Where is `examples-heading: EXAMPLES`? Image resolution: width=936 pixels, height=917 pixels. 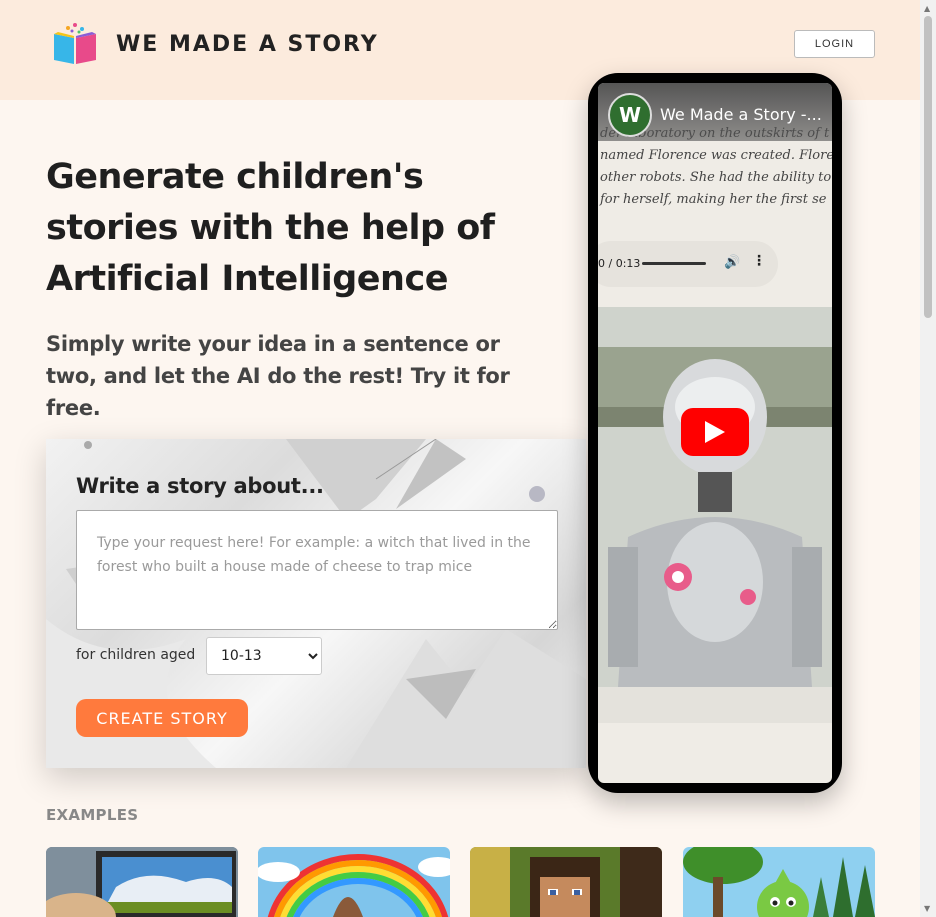
examples-heading: EXAMPLES is located at coordinates (92, 815).